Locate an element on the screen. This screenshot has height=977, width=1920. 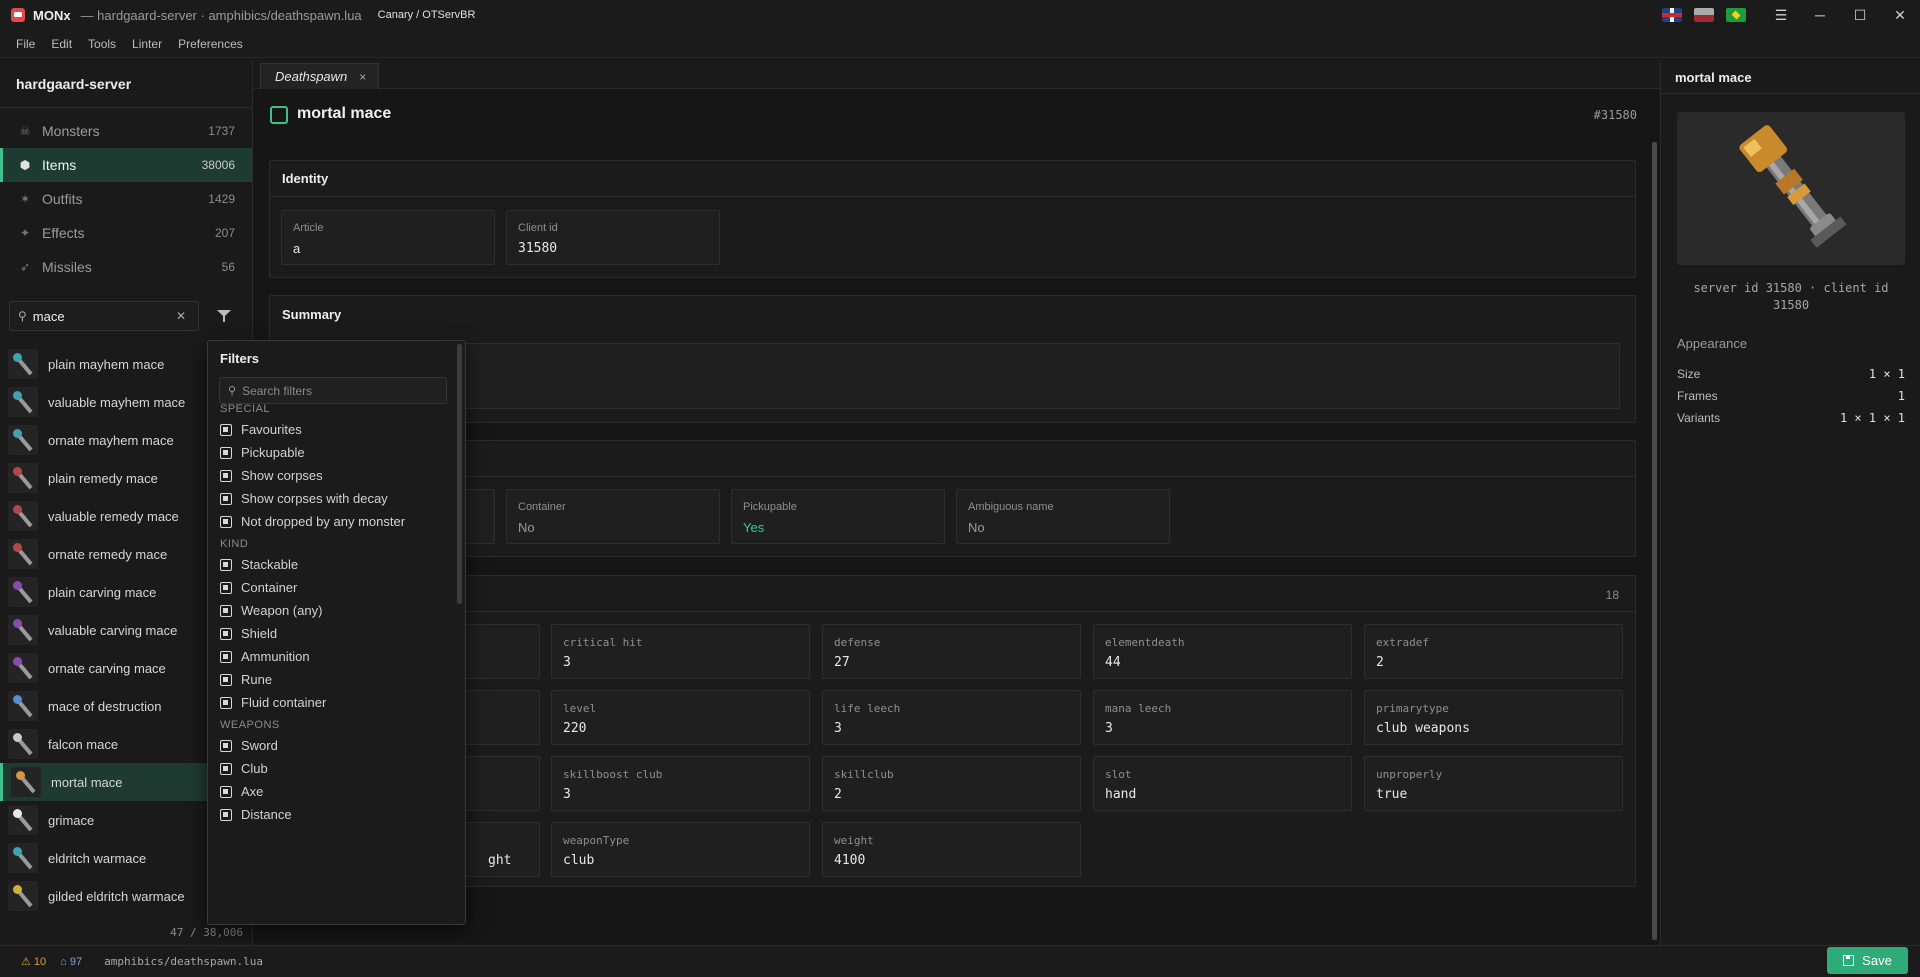
maximize-button: ☐ is located at coordinates (1860, 15).